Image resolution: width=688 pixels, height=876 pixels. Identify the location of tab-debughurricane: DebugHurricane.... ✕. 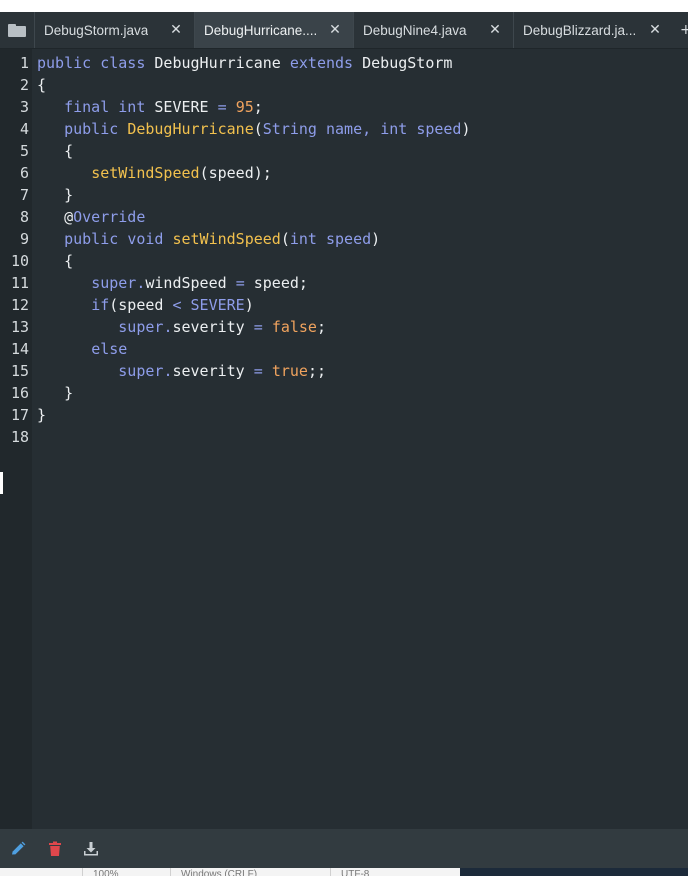
(273, 30).